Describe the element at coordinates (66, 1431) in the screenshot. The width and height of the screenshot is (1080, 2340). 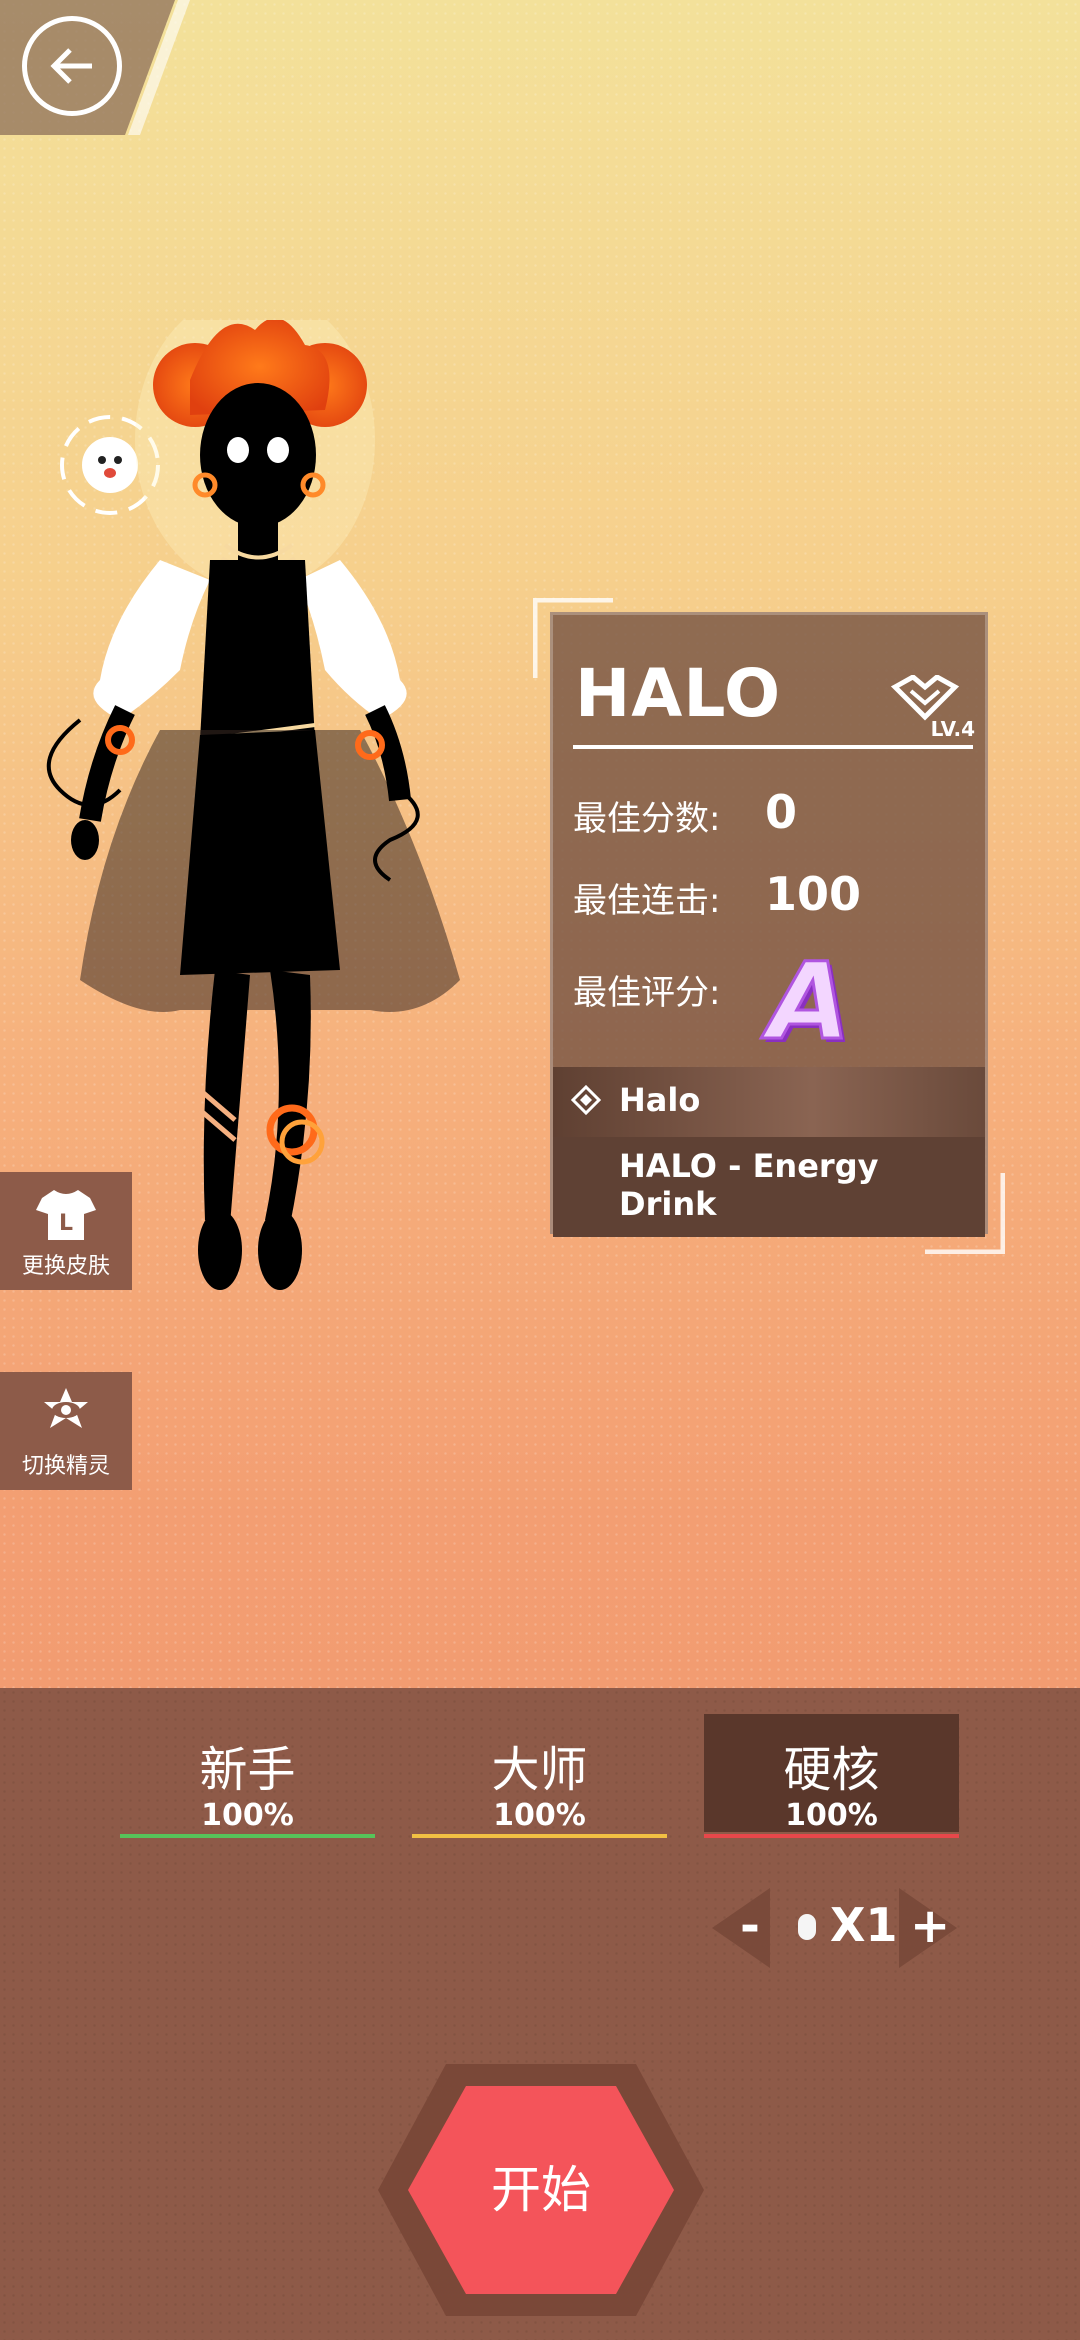
I see `switch-sprite-button: 切换精灵` at that location.